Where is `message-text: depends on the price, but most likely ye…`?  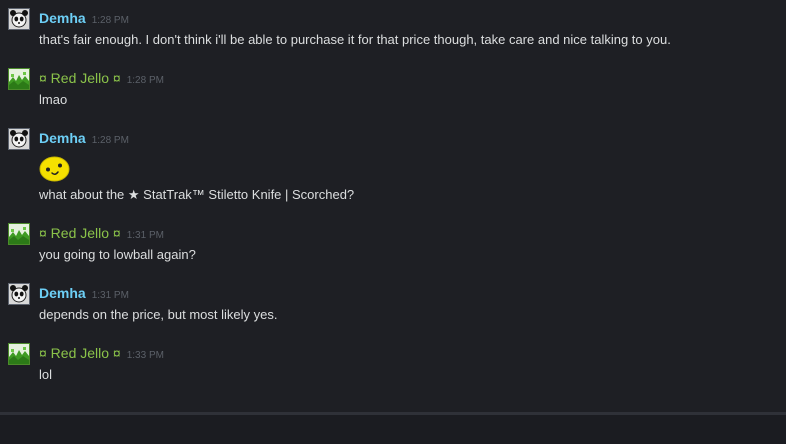 message-text: depends on the price, but most likely ye… is located at coordinates (158, 314).